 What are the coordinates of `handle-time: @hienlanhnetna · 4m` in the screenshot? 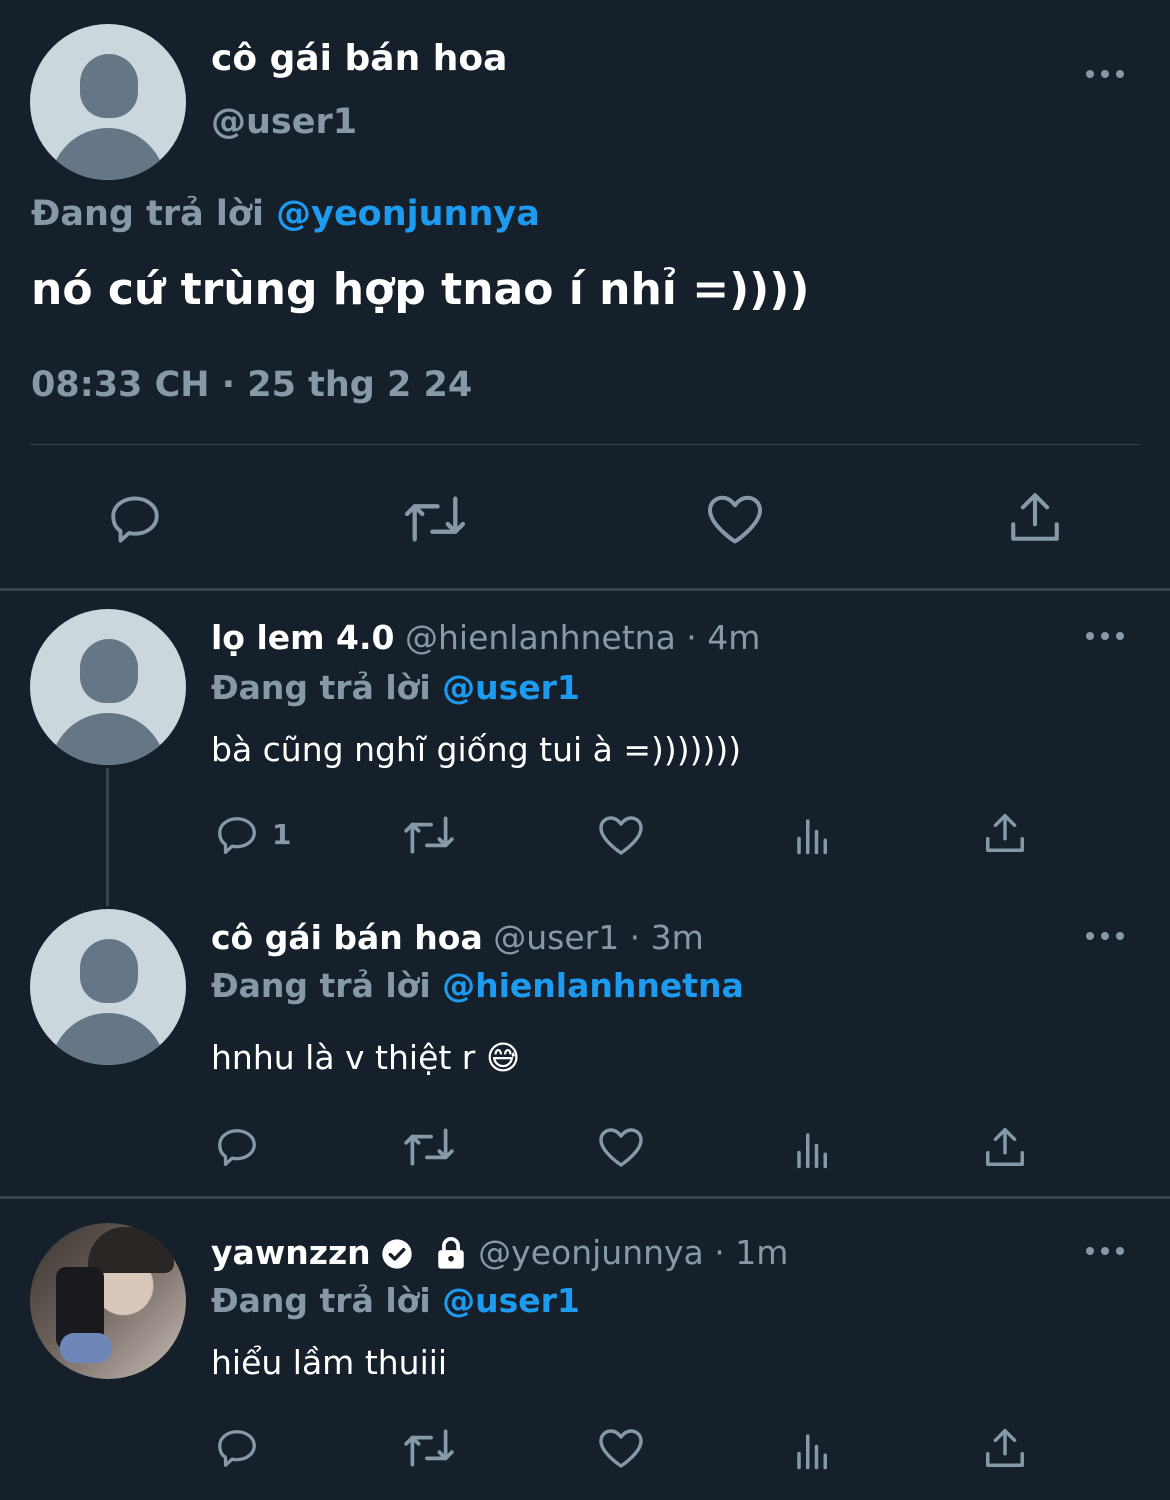 It's located at (582, 637).